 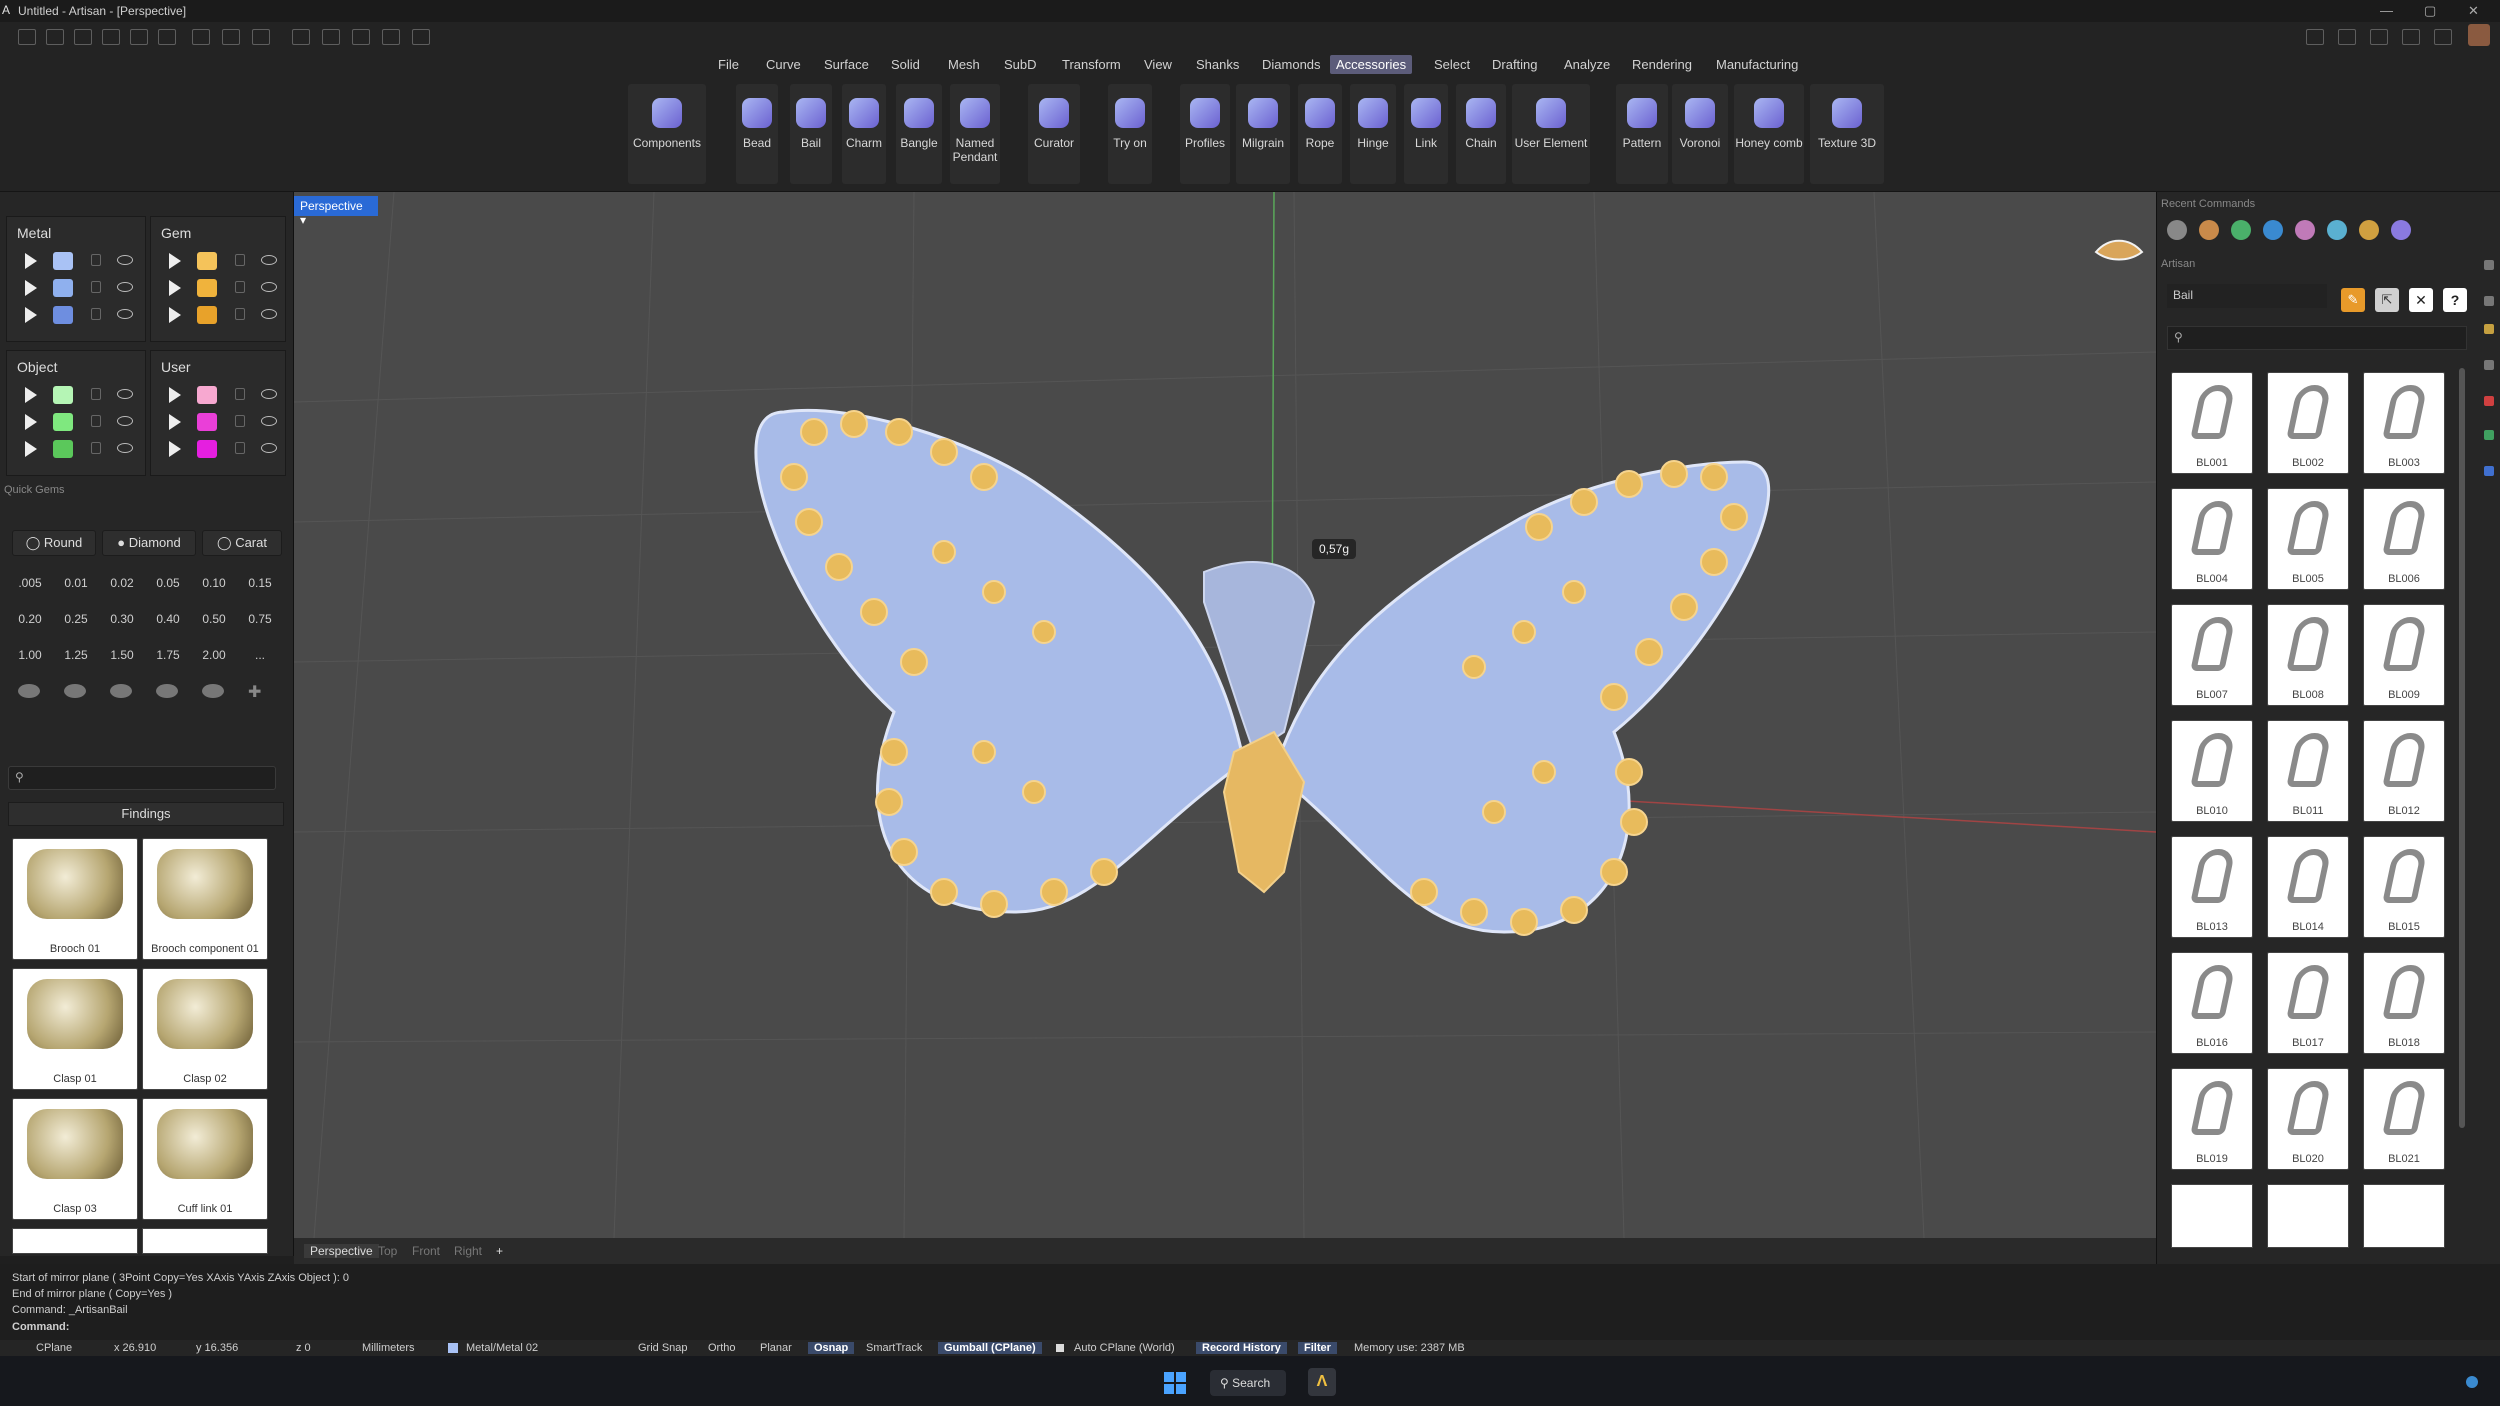 I want to click on findings-search-input: ⚲, so click(x=142, y=778).